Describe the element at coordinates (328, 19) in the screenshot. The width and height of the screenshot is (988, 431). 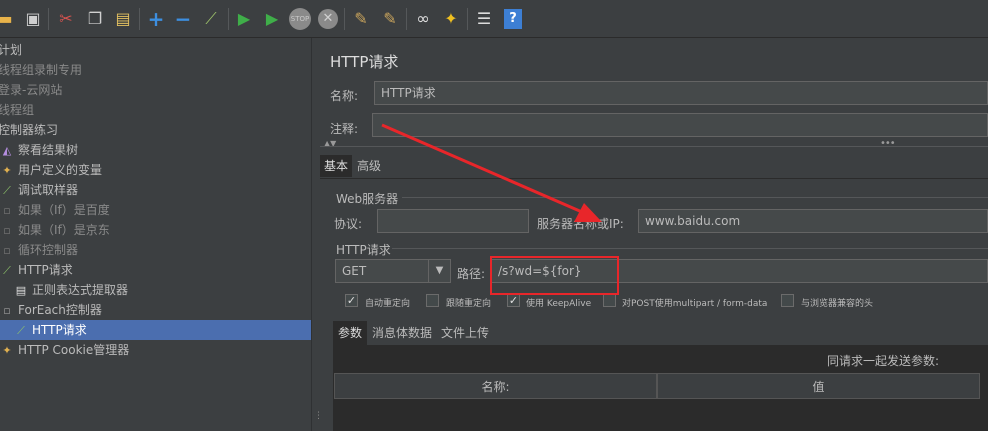
I see `shutdown-icon: ✕` at that location.